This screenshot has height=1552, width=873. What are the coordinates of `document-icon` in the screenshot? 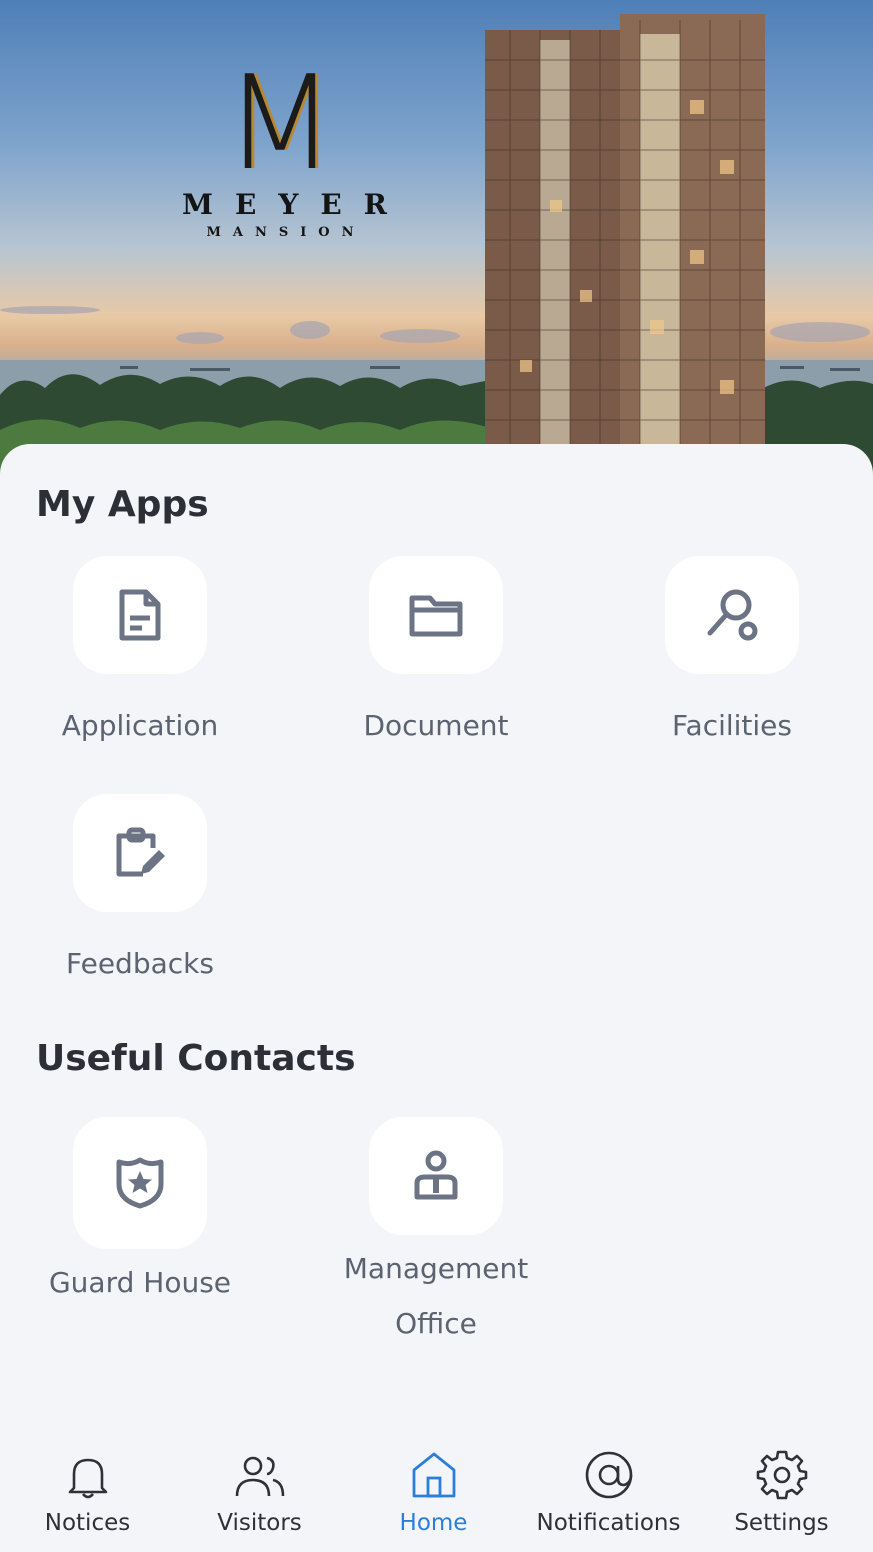 It's located at (140, 615).